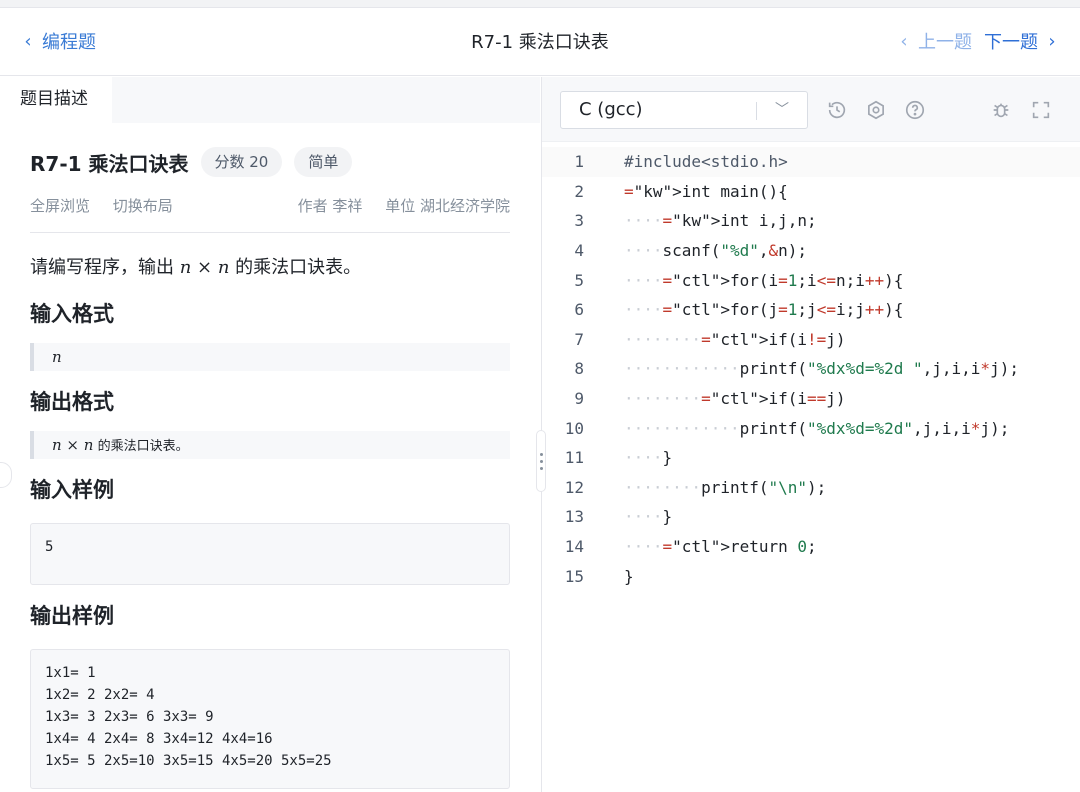  Describe the element at coordinates (735, 399) in the screenshot. I see `code-text: ········="ctl">if(i==j)` at that location.